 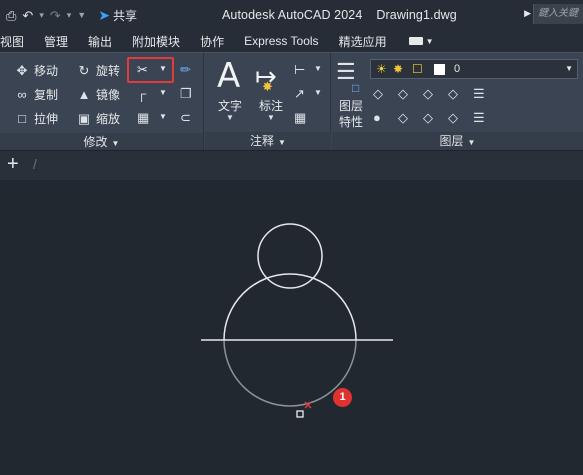 What do you see at coordinates (41, 15) in the screenshot?
I see `undo-dropdown-icon: ▾` at bounding box center [41, 15].